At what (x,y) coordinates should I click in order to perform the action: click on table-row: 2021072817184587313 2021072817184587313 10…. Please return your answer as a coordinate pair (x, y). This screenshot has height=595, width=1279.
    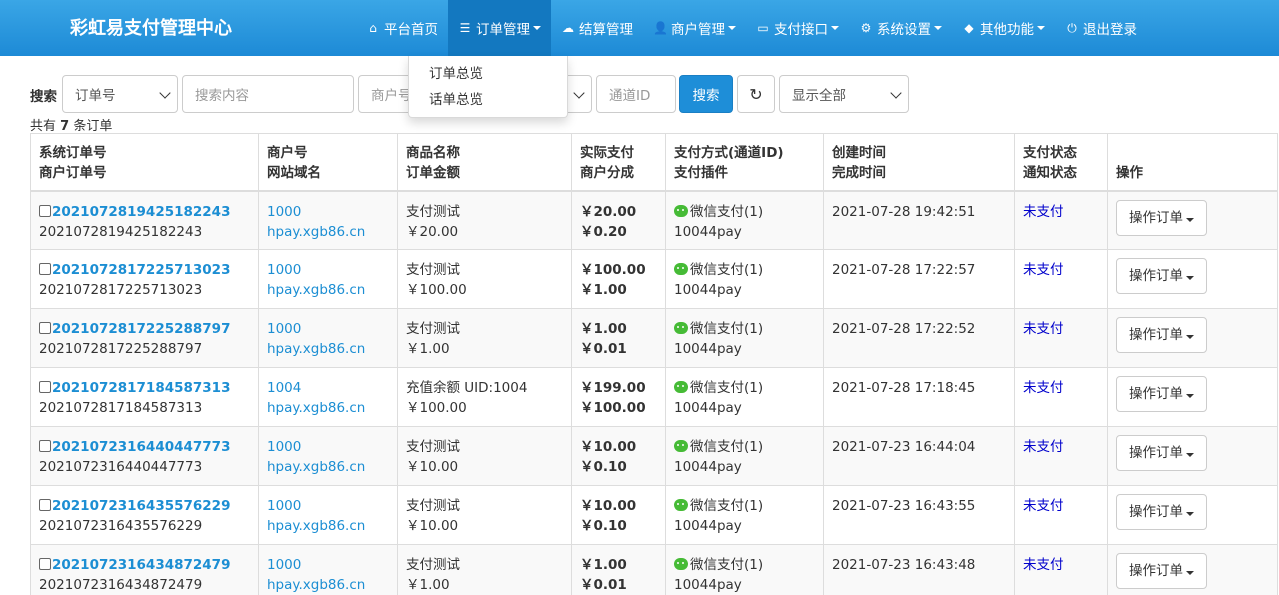
    Looking at the image, I should click on (654, 397).